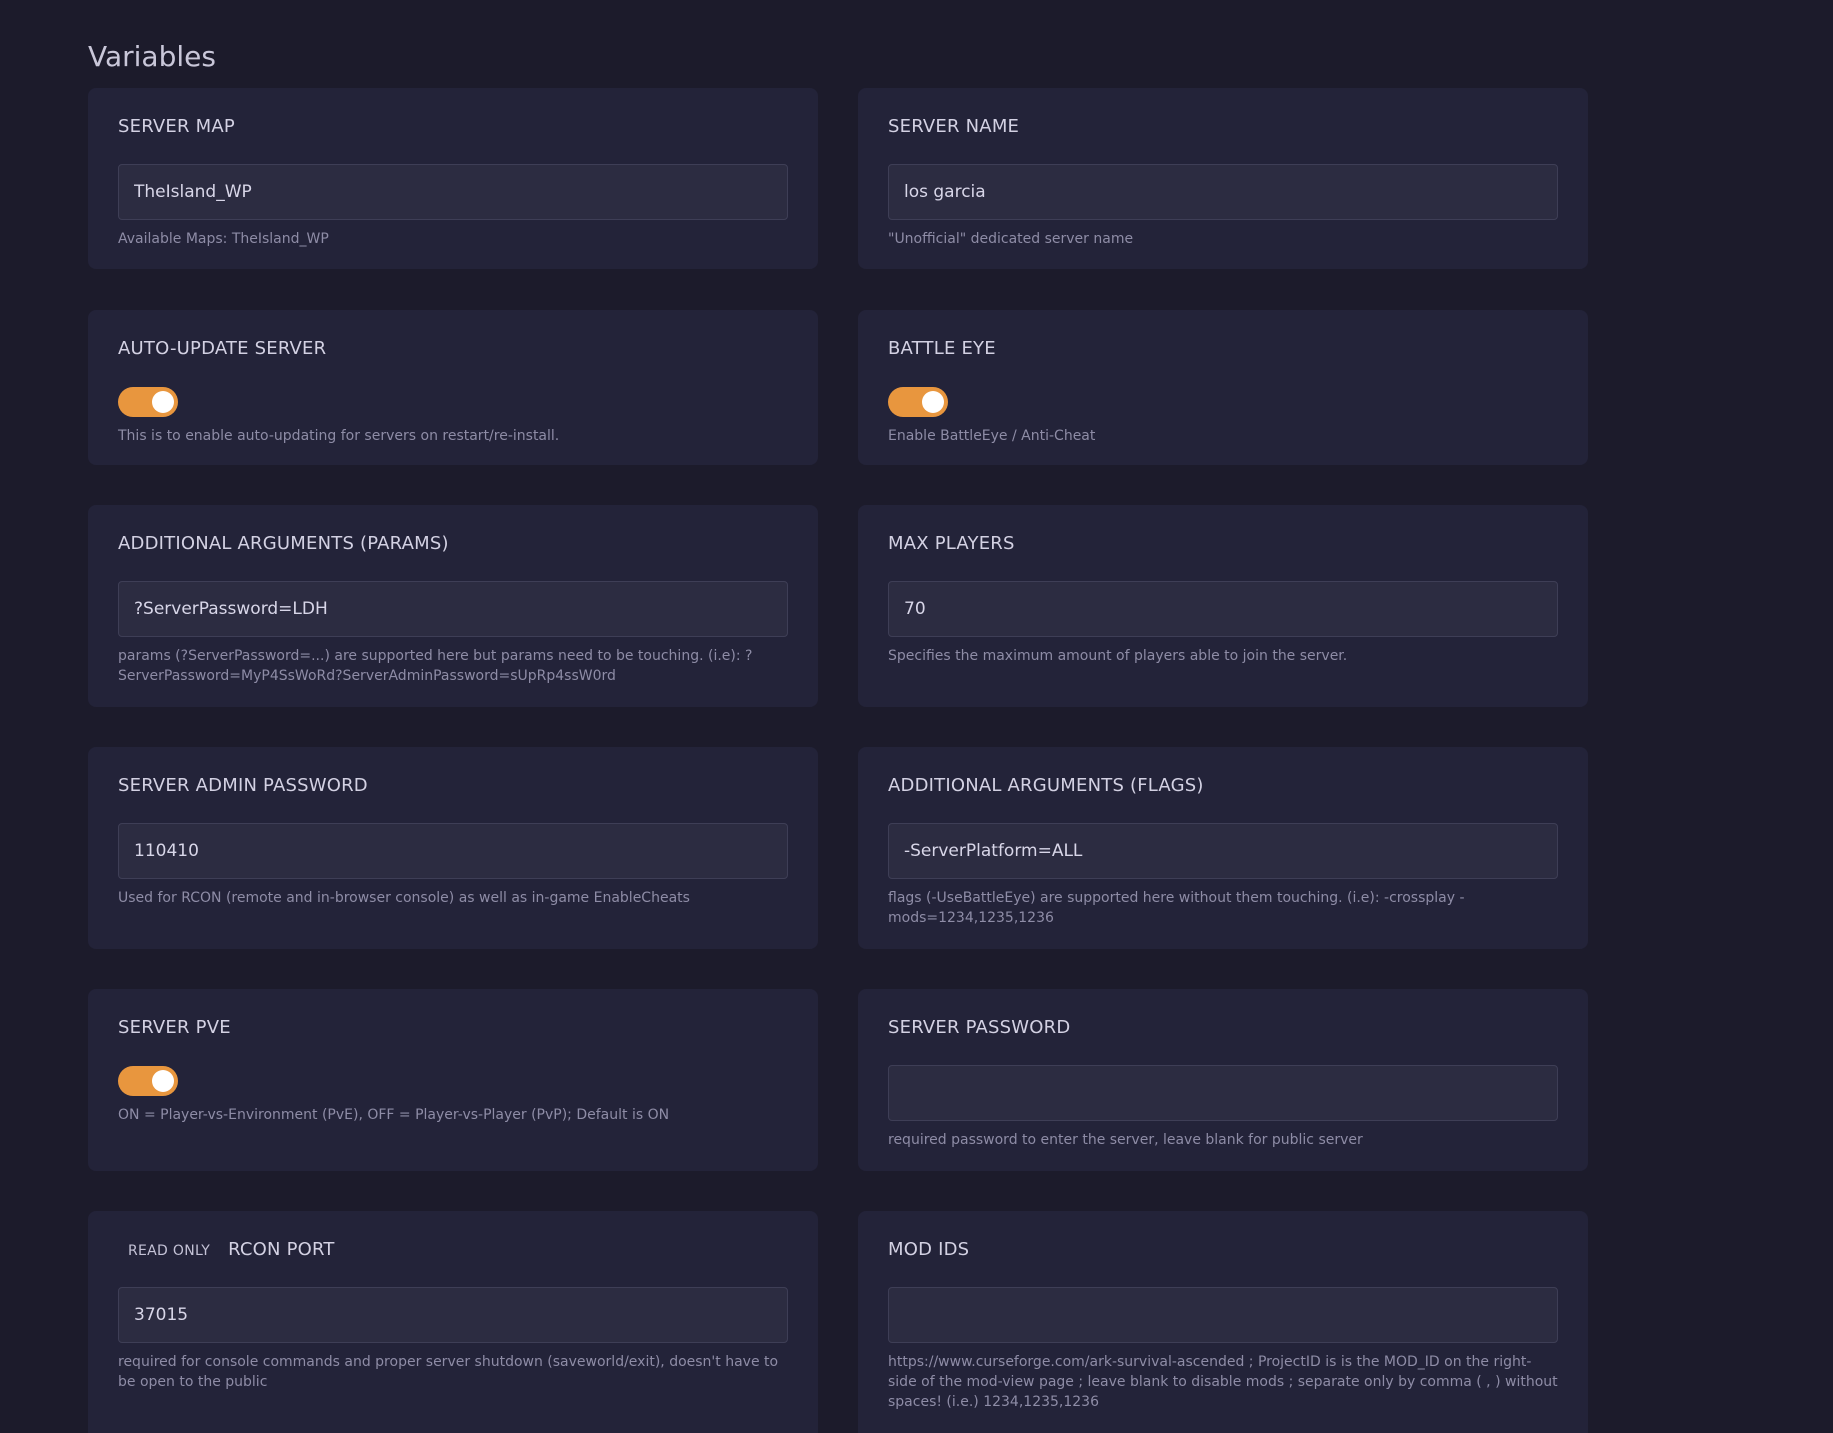  What do you see at coordinates (954, 126) in the screenshot?
I see `server-name-label: SERVER NAME` at bounding box center [954, 126].